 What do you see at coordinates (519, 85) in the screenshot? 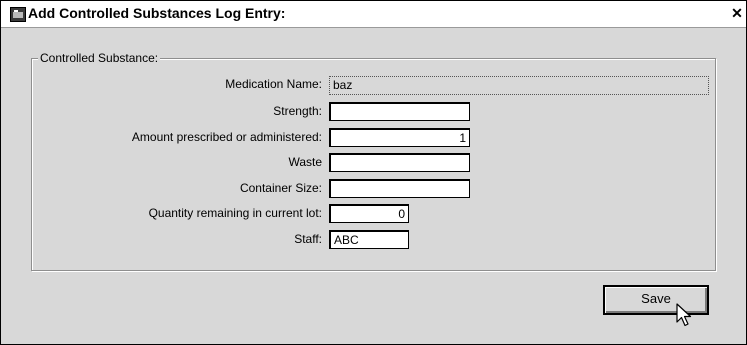
I see `medication-name-field: baz` at bounding box center [519, 85].